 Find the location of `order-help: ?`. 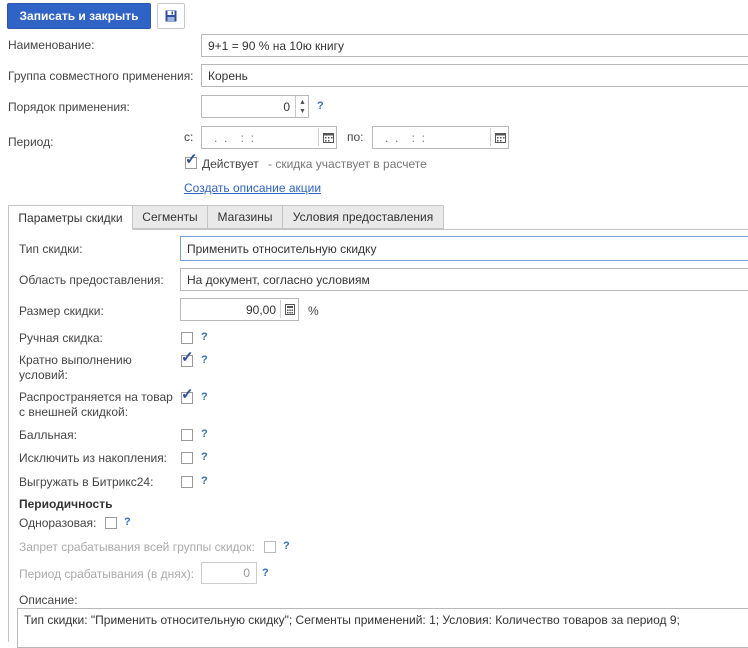

order-help: ? is located at coordinates (320, 106).